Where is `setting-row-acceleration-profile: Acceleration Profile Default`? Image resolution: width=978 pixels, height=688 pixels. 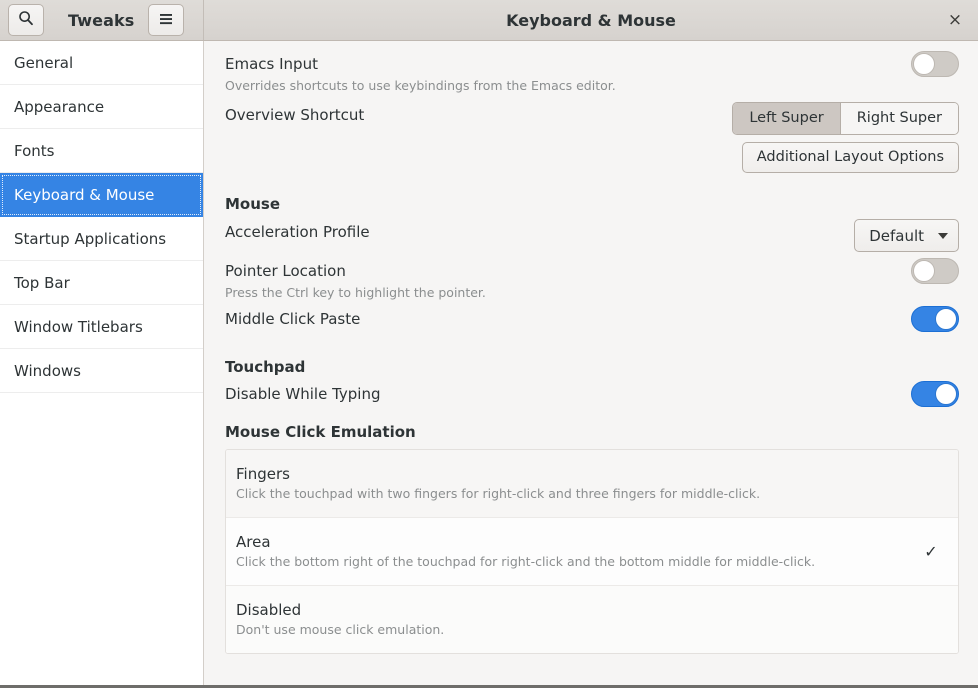
setting-row-acceleration-profile: Acceleration Profile Default is located at coordinates (592, 235).